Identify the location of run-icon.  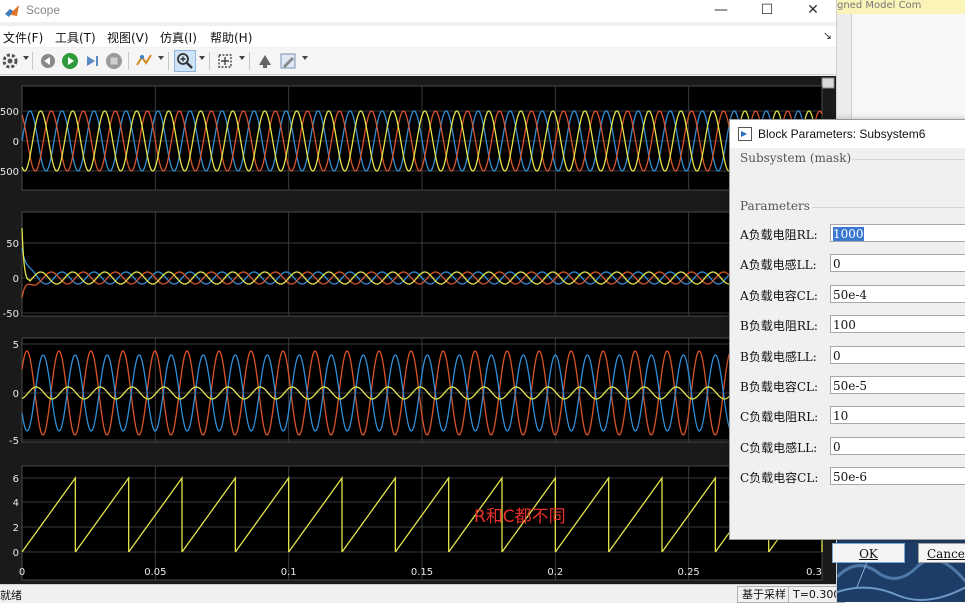
(70, 61).